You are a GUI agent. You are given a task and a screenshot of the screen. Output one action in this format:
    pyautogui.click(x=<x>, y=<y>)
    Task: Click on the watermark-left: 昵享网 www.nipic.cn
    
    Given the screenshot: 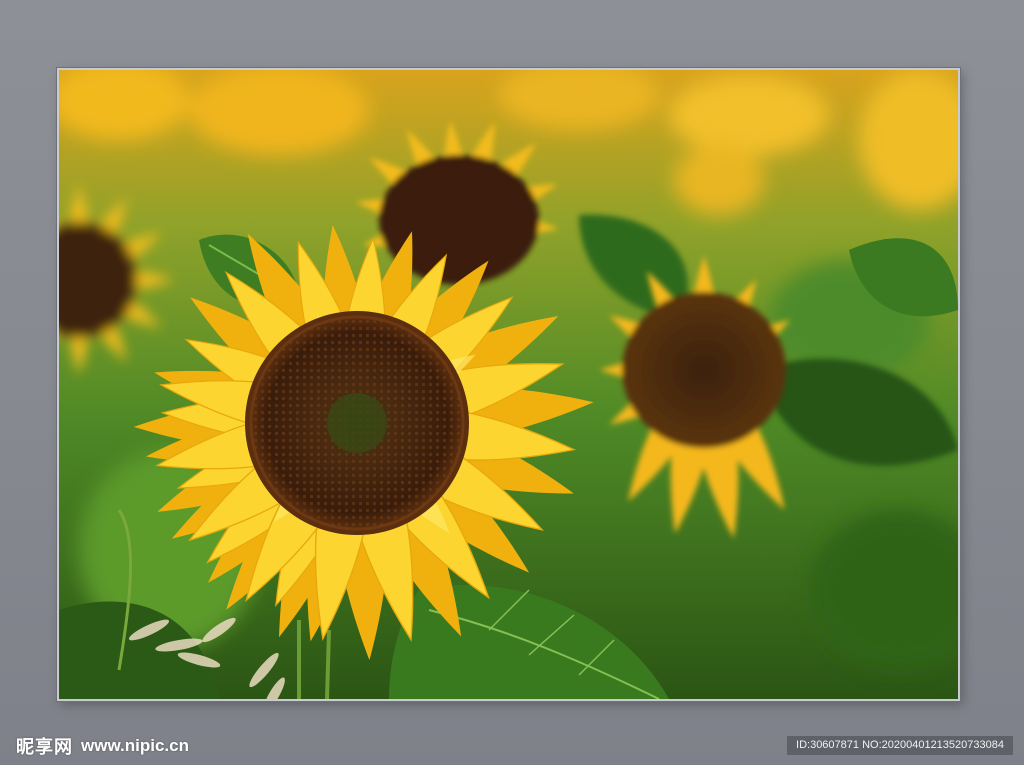 What is the action you would take?
    pyautogui.click(x=102, y=746)
    